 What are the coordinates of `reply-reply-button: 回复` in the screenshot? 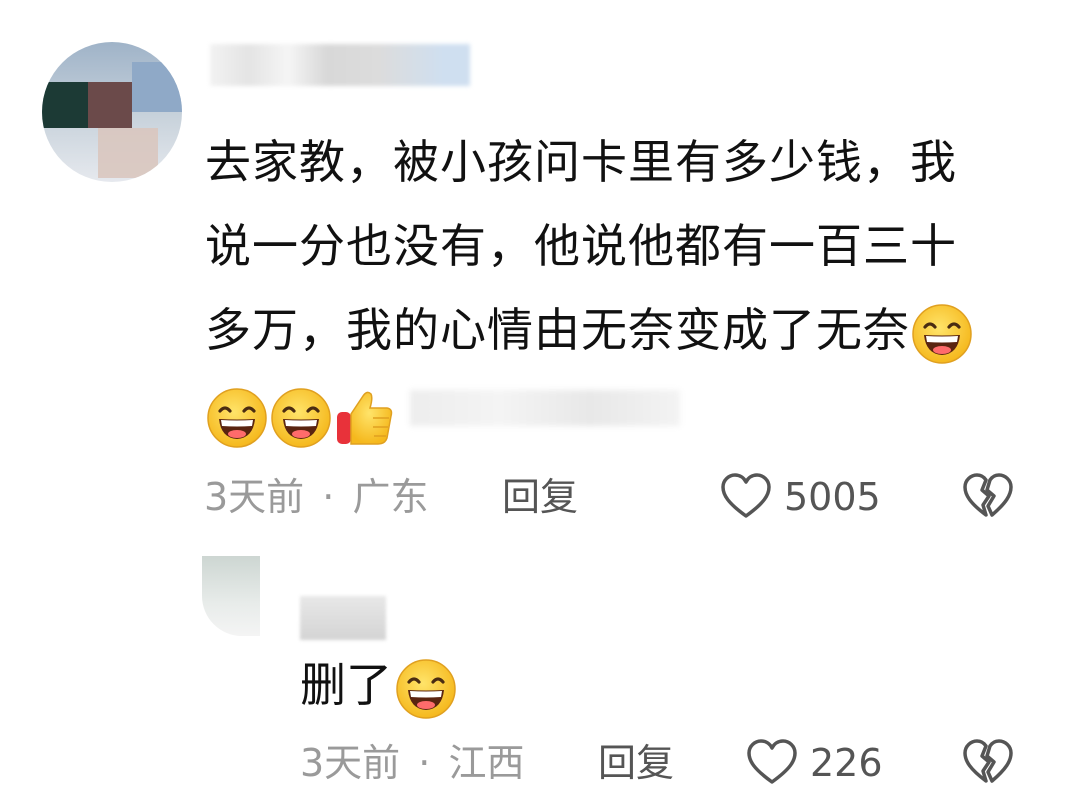 It's located at (636, 763).